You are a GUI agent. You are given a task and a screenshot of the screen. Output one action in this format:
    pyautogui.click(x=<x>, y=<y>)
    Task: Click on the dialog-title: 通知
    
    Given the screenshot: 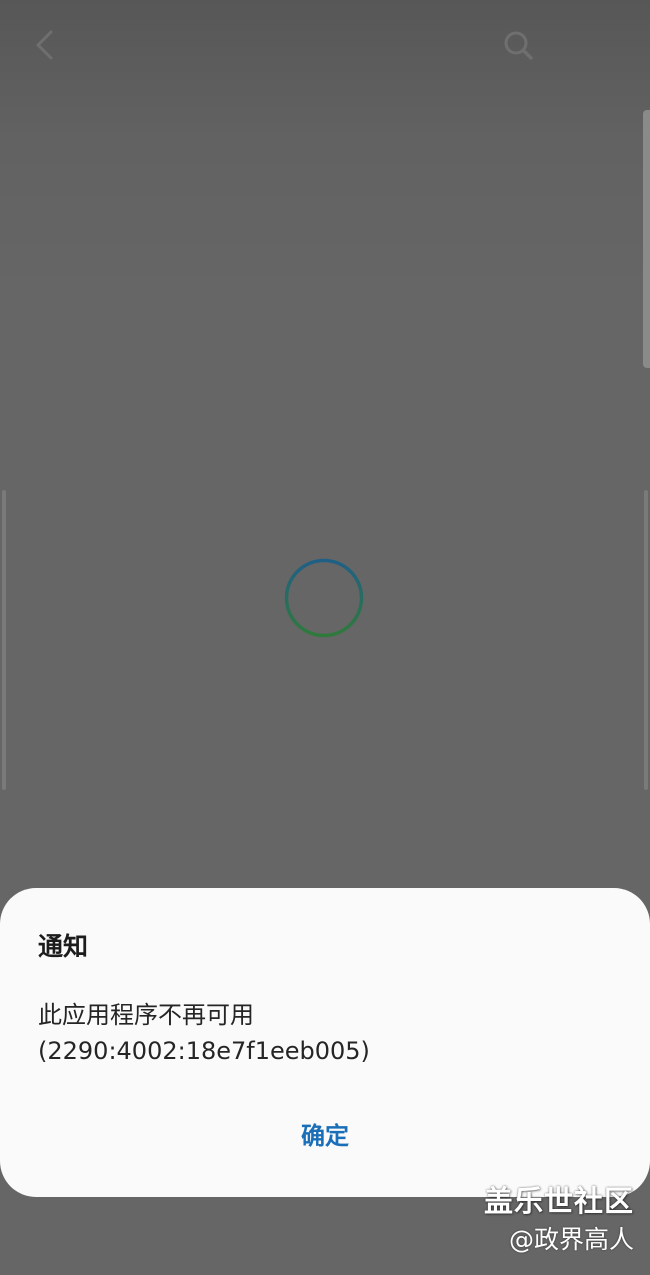 What is the action you would take?
    pyautogui.click(x=63, y=946)
    